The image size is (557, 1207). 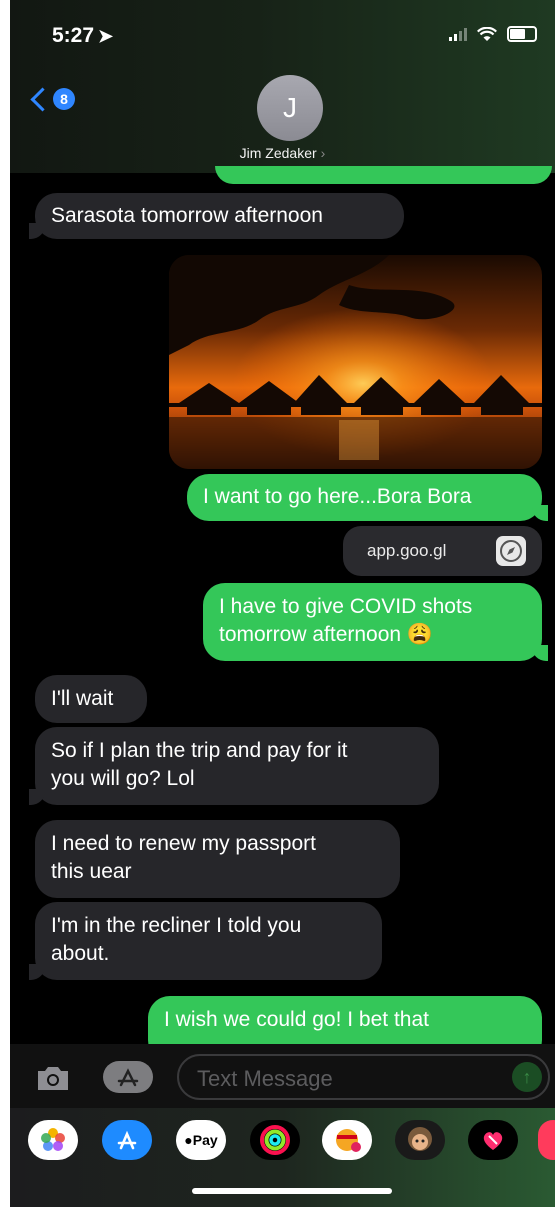 I want to click on outgoing-message: I want to go here...Bora Bora, so click(x=367, y=497).